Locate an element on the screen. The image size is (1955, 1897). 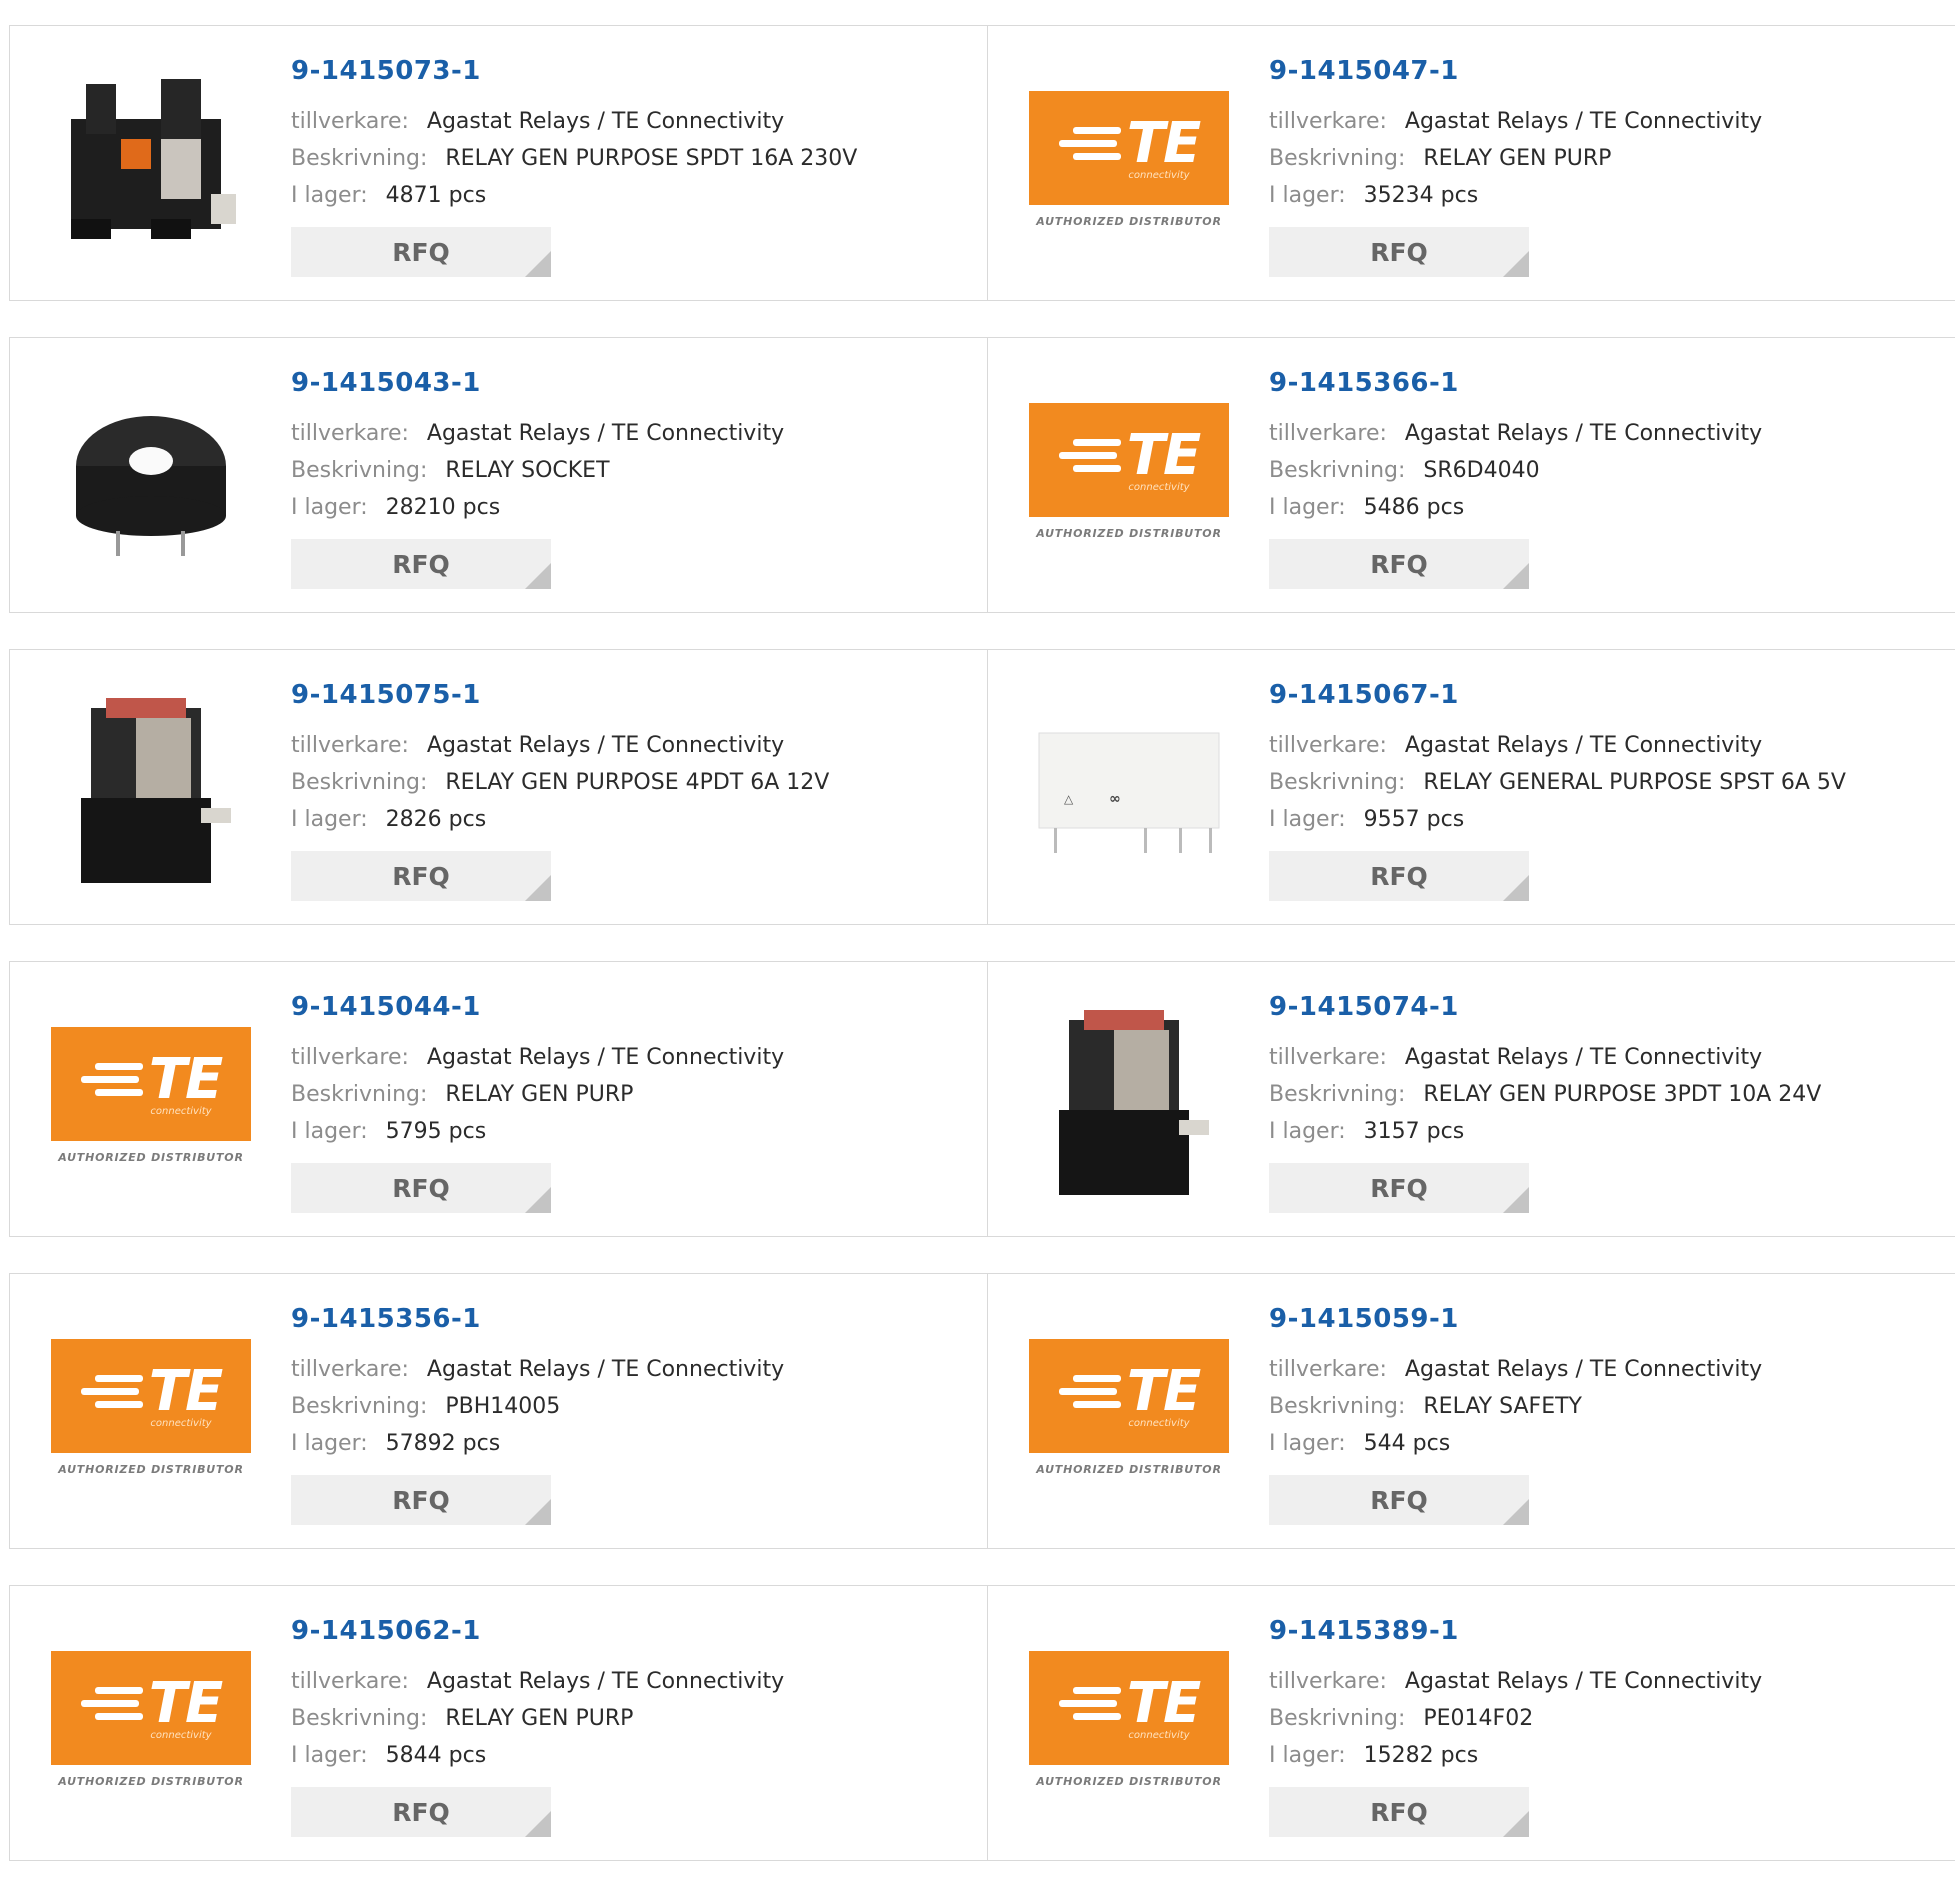
stock-value: 5486 pcs is located at coordinates (1414, 507).